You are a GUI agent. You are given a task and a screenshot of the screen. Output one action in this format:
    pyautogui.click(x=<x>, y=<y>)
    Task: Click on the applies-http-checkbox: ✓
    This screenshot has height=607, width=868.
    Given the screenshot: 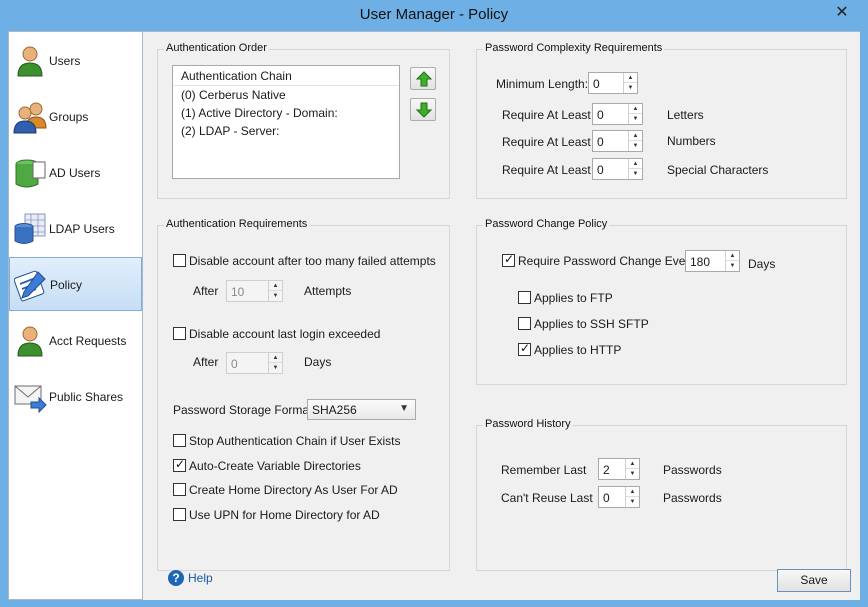 What is the action you would take?
    pyautogui.click(x=524, y=348)
    